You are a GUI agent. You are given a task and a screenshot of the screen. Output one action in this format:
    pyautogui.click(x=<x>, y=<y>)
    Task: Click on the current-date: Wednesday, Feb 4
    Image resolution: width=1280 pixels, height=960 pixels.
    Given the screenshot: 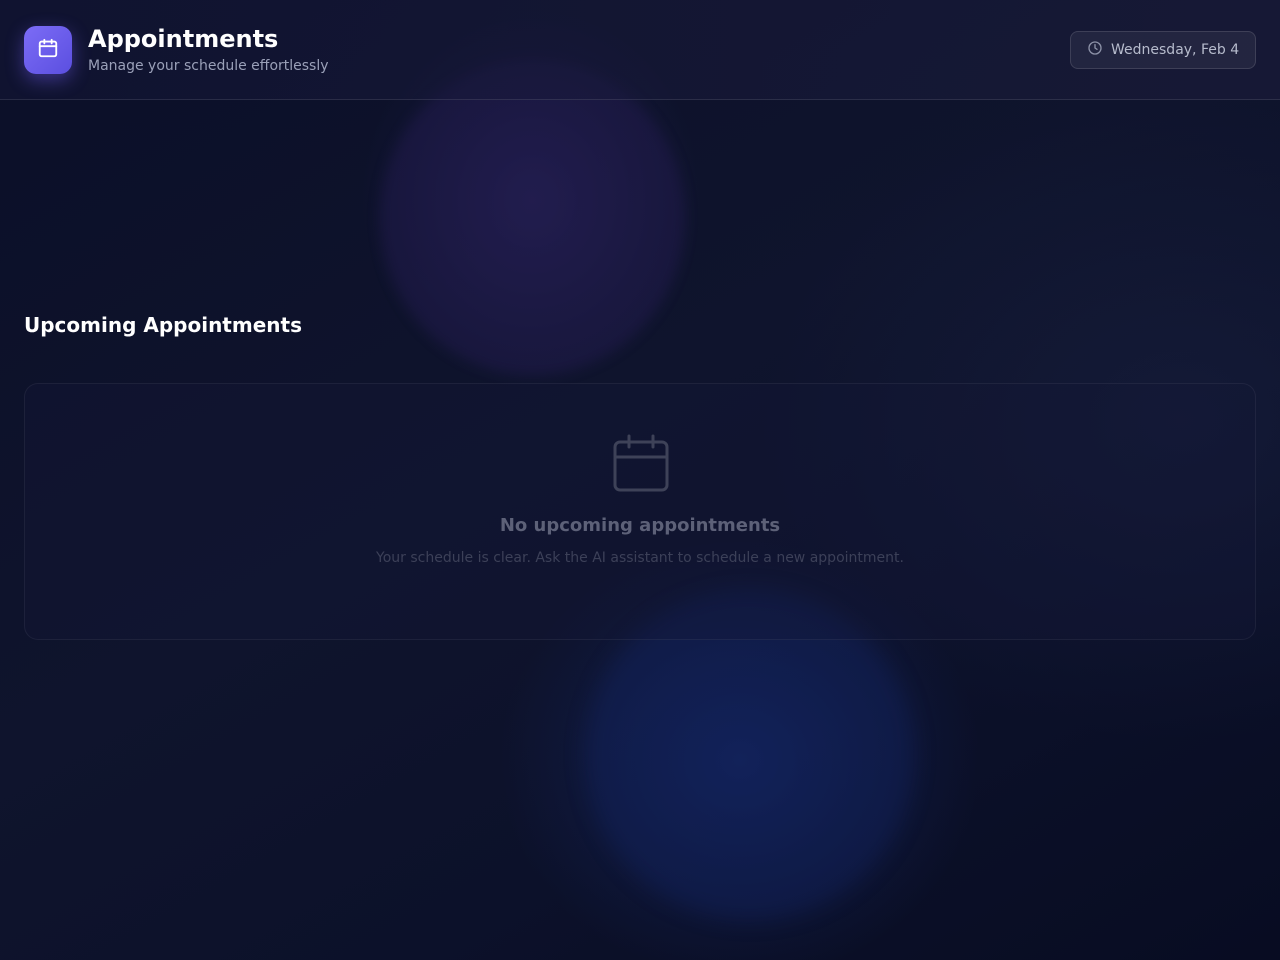 What is the action you would take?
    pyautogui.click(x=1175, y=50)
    